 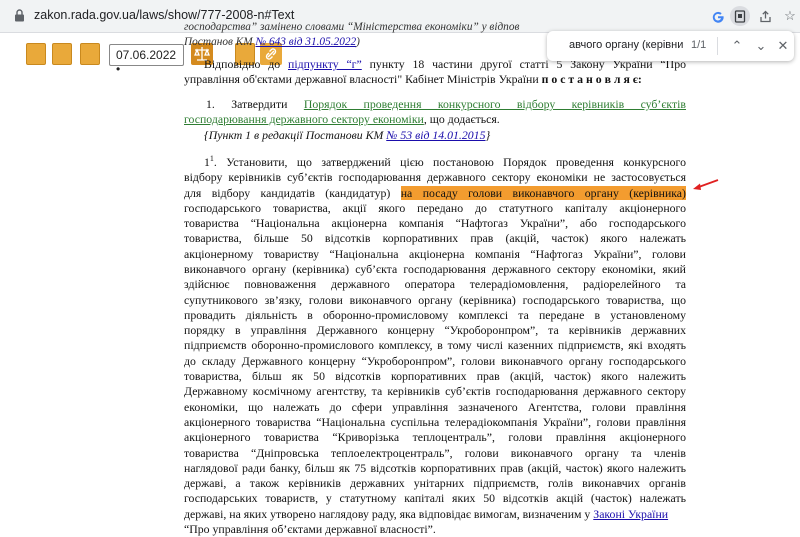 What do you see at coordinates (146, 60) in the screenshot?
I see `edition-date-select: 07.06.2022 •` at bounding box center [146, 60].